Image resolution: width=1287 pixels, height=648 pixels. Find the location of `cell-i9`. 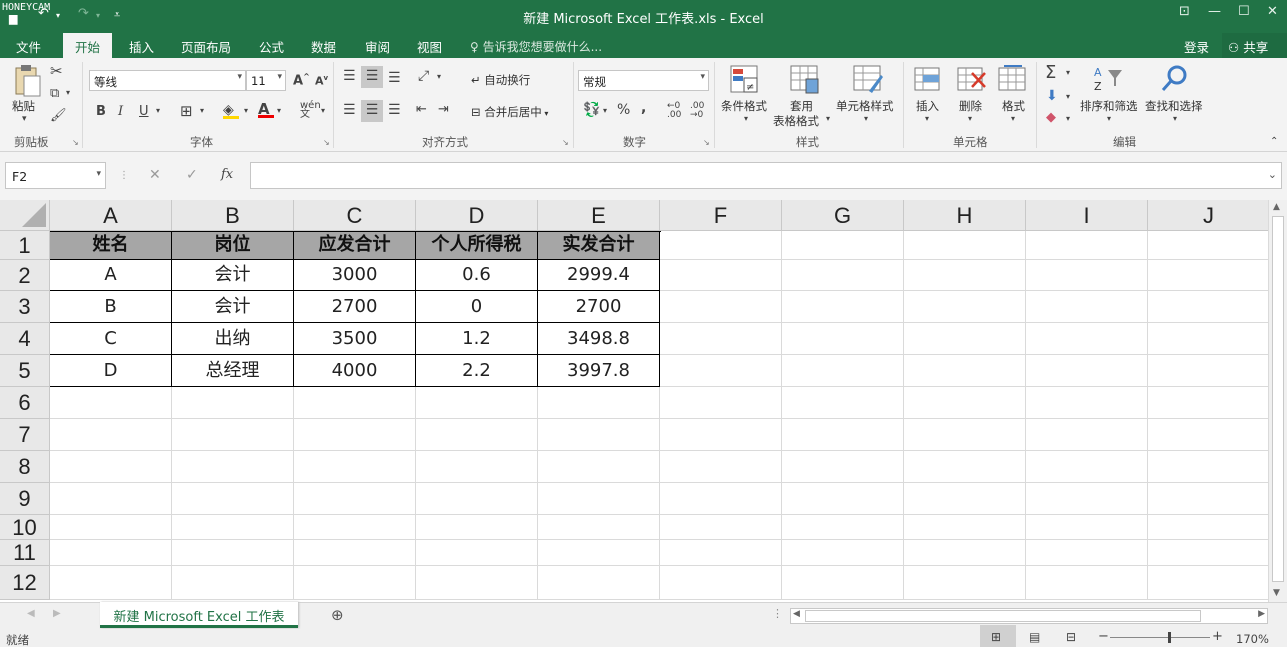

cell-i9 is located at coordinates (1087, 499).